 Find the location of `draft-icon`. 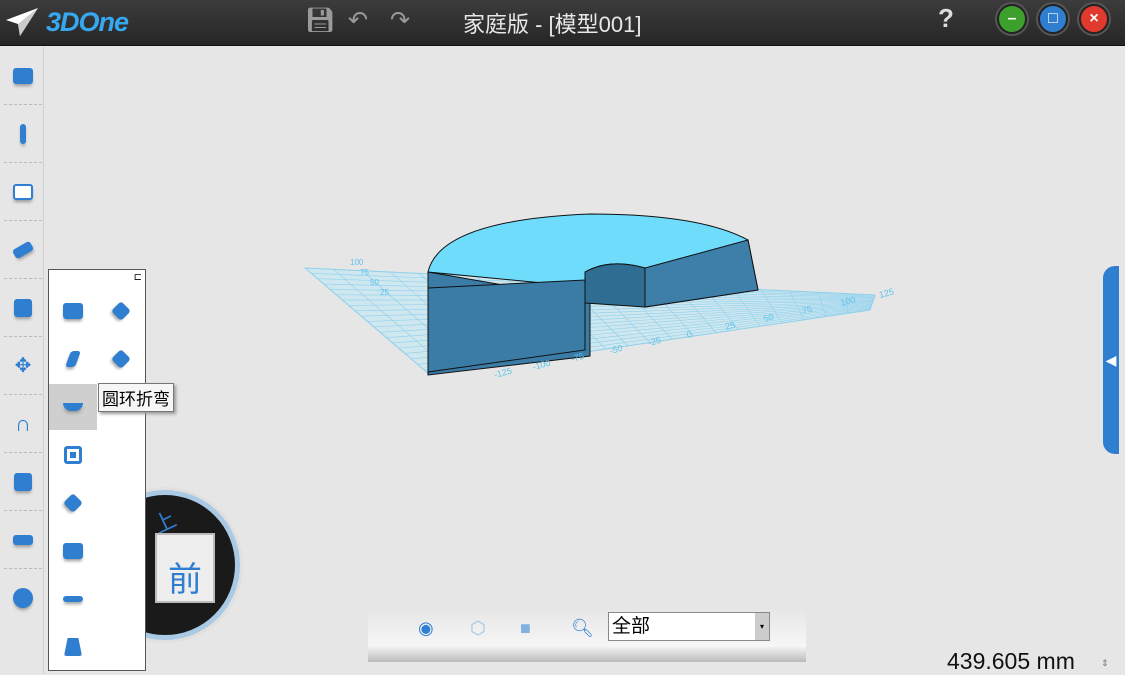

draft-icon is located at coordinates (73, 599).